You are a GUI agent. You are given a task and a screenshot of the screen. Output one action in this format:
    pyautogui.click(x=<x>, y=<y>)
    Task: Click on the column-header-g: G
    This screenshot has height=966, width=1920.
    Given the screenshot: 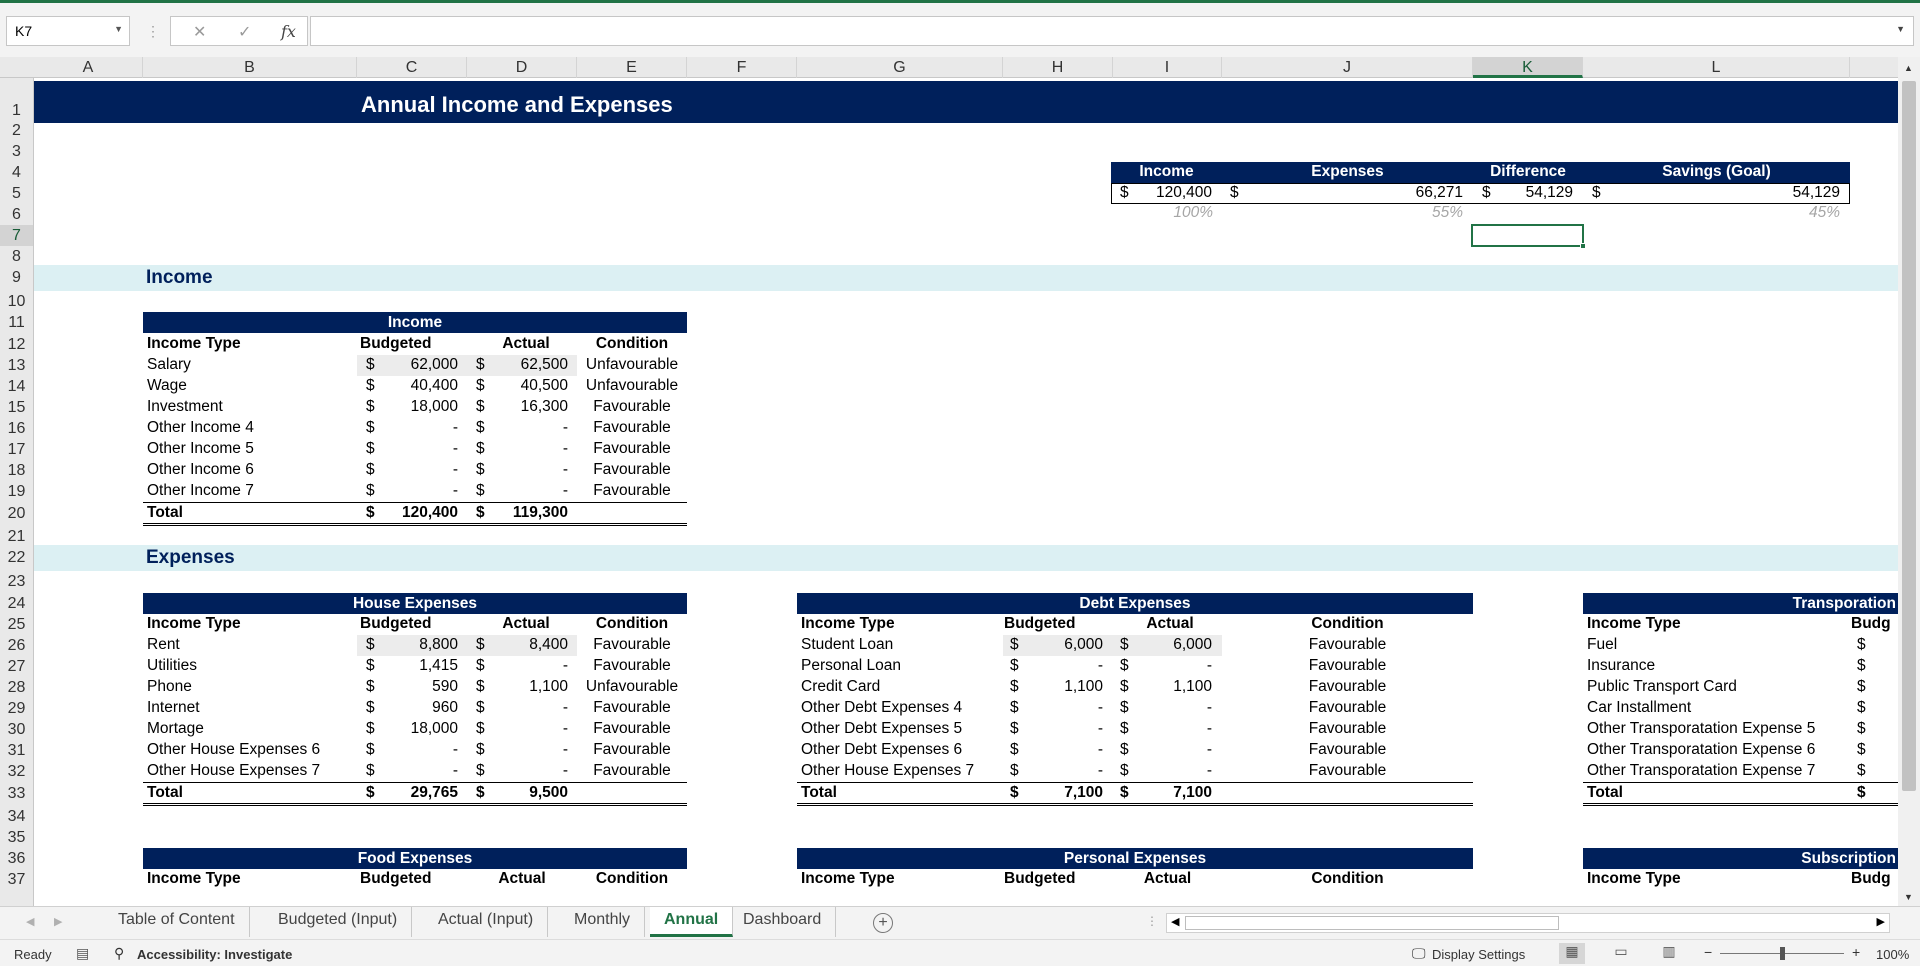 What is the action you would take?
    pyautogui.click(x=900, y=67)
    